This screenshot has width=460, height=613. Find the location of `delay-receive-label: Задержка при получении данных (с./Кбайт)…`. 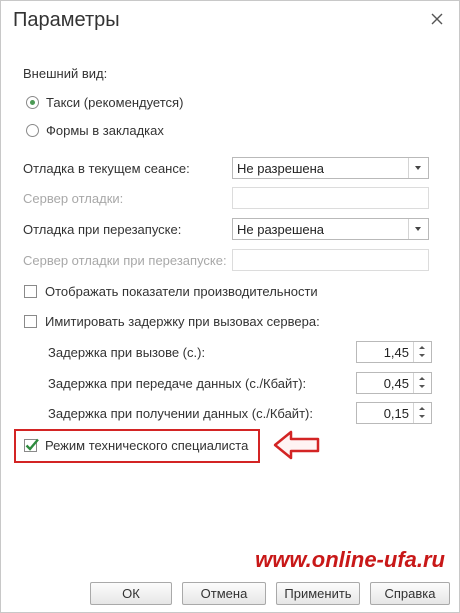

delay-receive-label: Задержка при получении данных (с./Кбайт)… is located at coordinates (180, 413).